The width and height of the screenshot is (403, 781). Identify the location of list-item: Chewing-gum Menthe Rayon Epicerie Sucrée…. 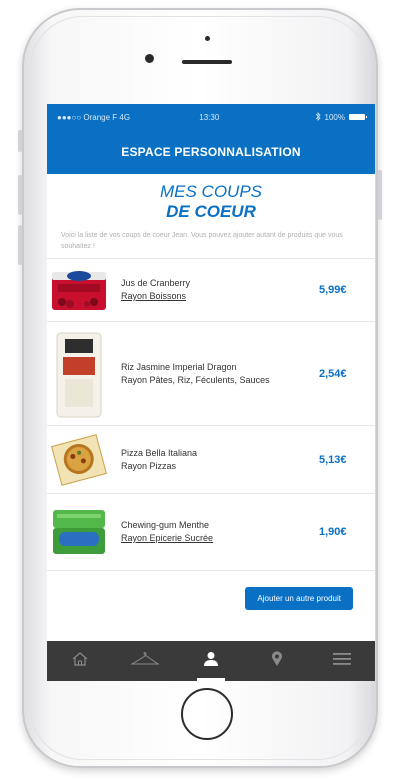
(211, 532).